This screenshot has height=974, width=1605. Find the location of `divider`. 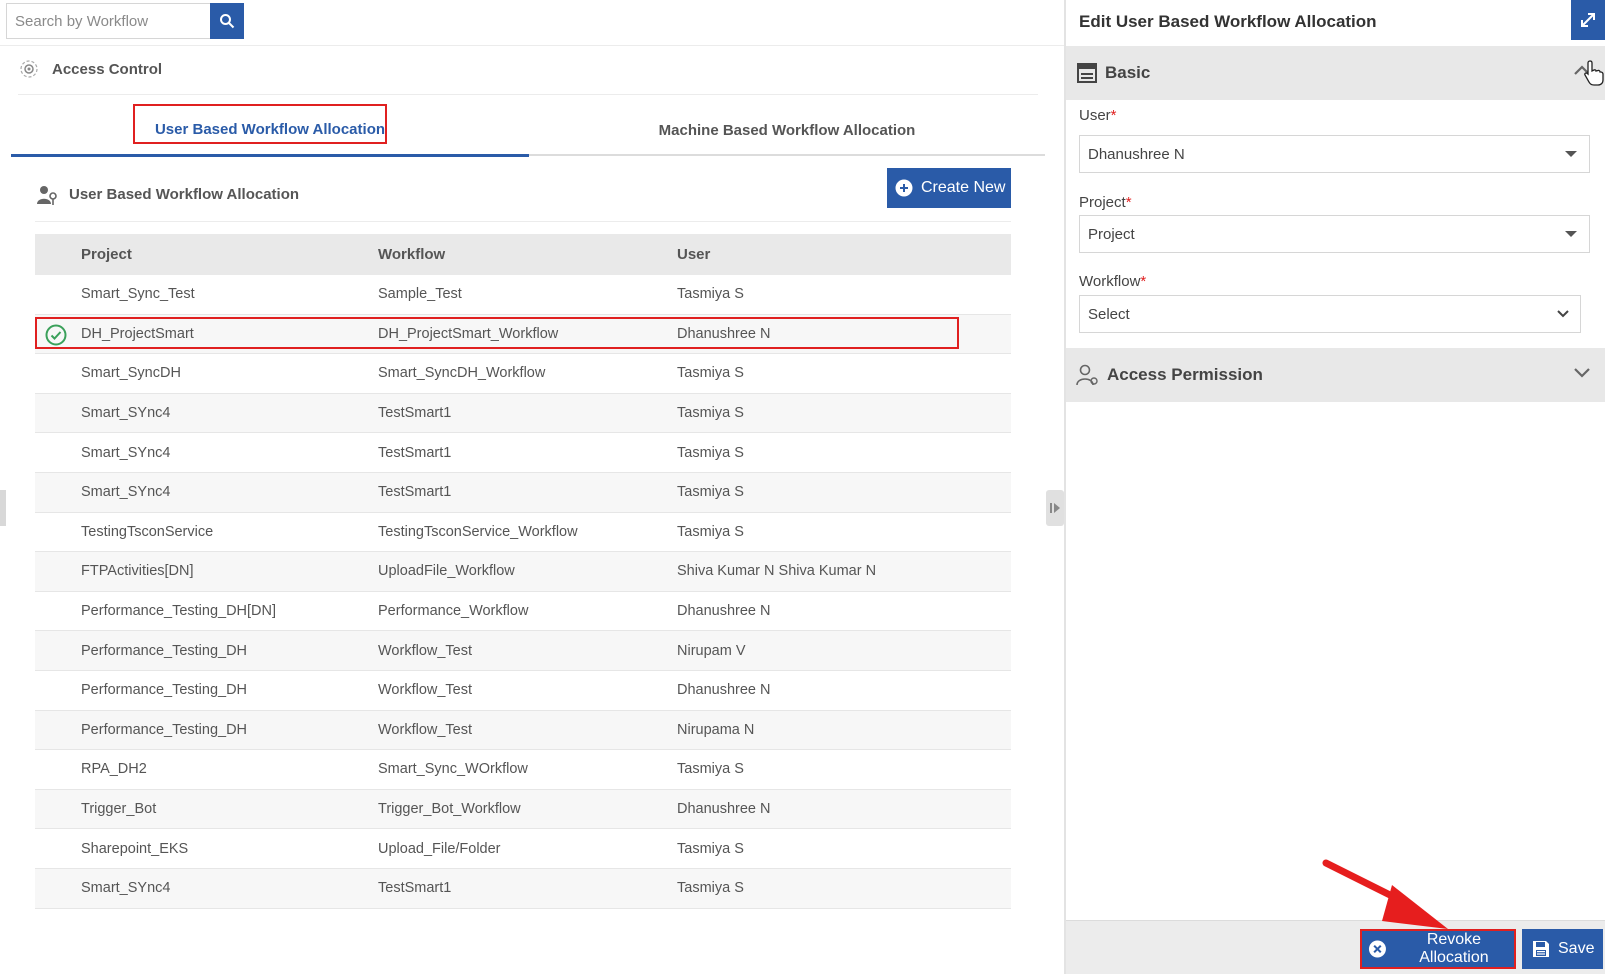

divider is located at coordinates (528, 94).